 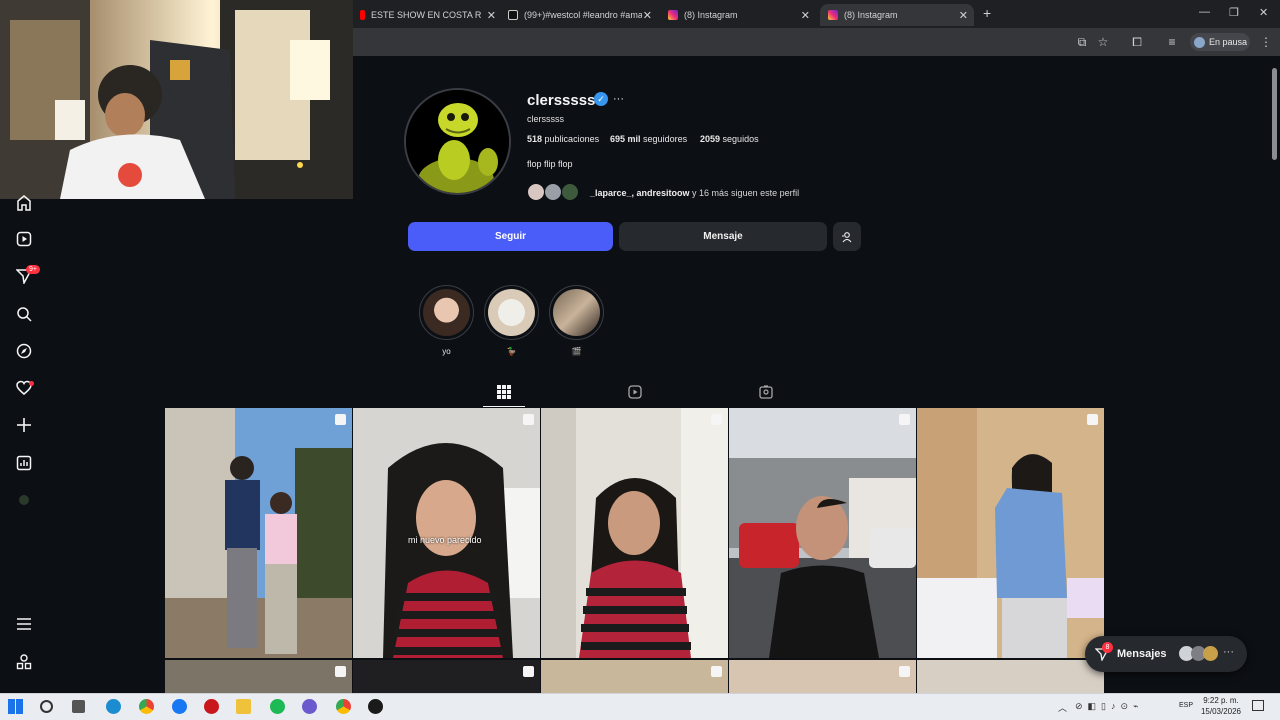 I want to click on bookmark-star-icon: ☆, so click(x=1103, y=42).